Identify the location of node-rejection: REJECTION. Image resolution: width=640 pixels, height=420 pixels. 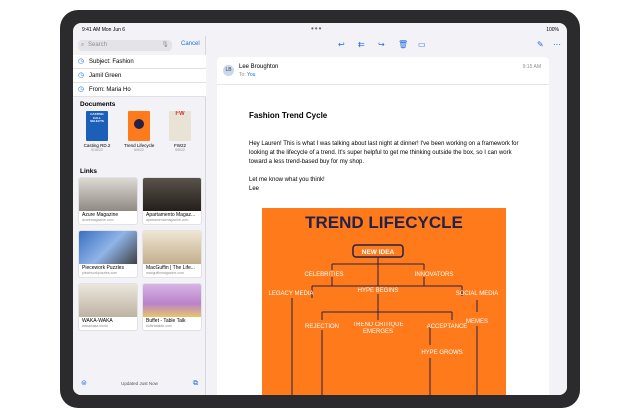
(322, 327).